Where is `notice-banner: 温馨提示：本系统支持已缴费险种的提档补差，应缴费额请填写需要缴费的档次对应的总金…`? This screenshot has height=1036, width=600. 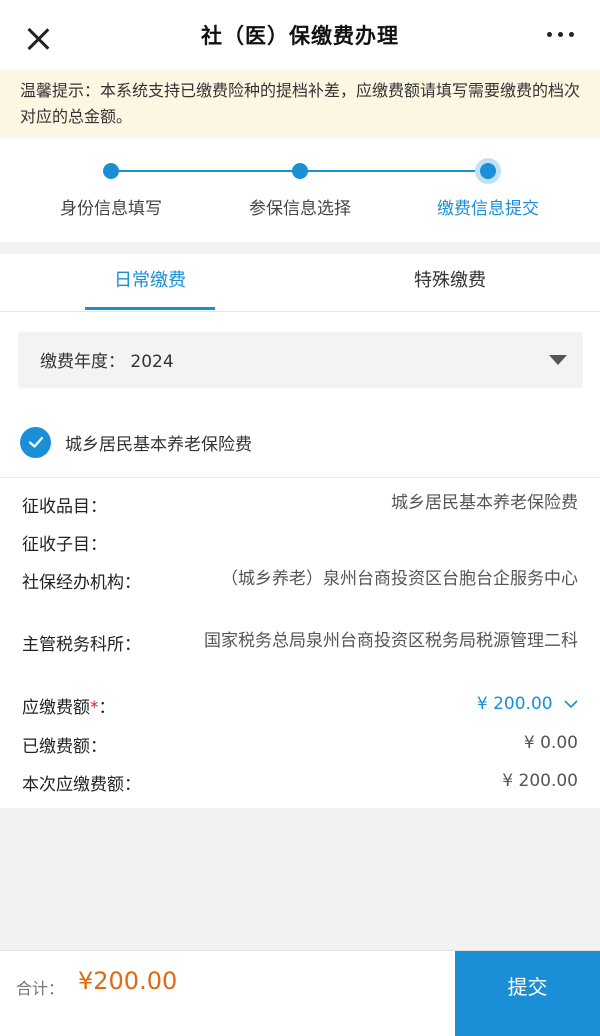 notice-banner: 温馨提示：本系统支持已缴费险种的提档补差，应缴费额请填写需要缴费的档次对应的总金… is located at coordinates (300, 104).